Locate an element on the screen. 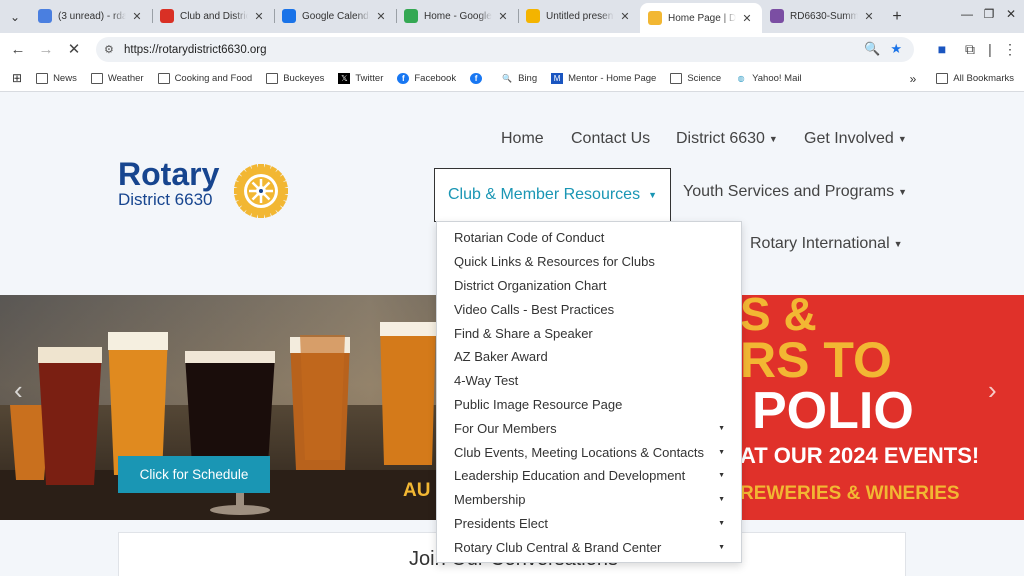  dropdown-item: Rotary Club Central & Brand Center ▼ is located at coordinates (589, 547).